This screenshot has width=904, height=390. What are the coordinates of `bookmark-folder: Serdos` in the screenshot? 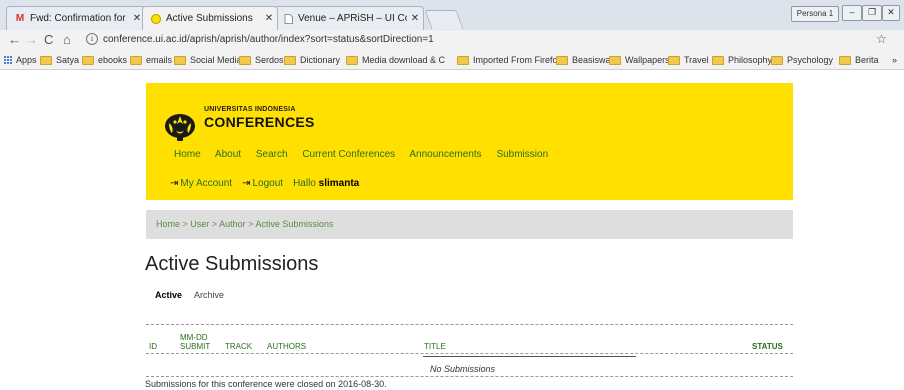 It's located at (261, 60).